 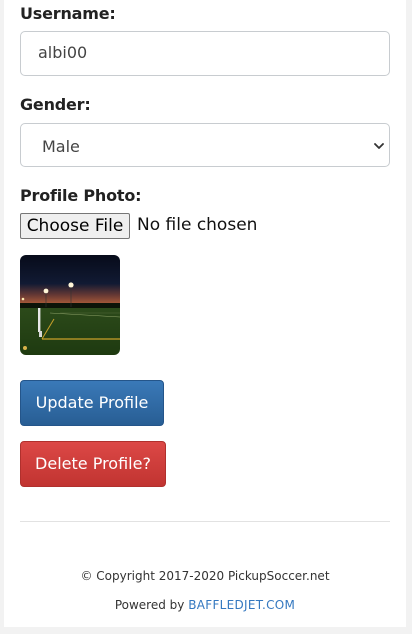 I want to click on profile-photo-label: Profile Photo:, so click(x=81, y=195).